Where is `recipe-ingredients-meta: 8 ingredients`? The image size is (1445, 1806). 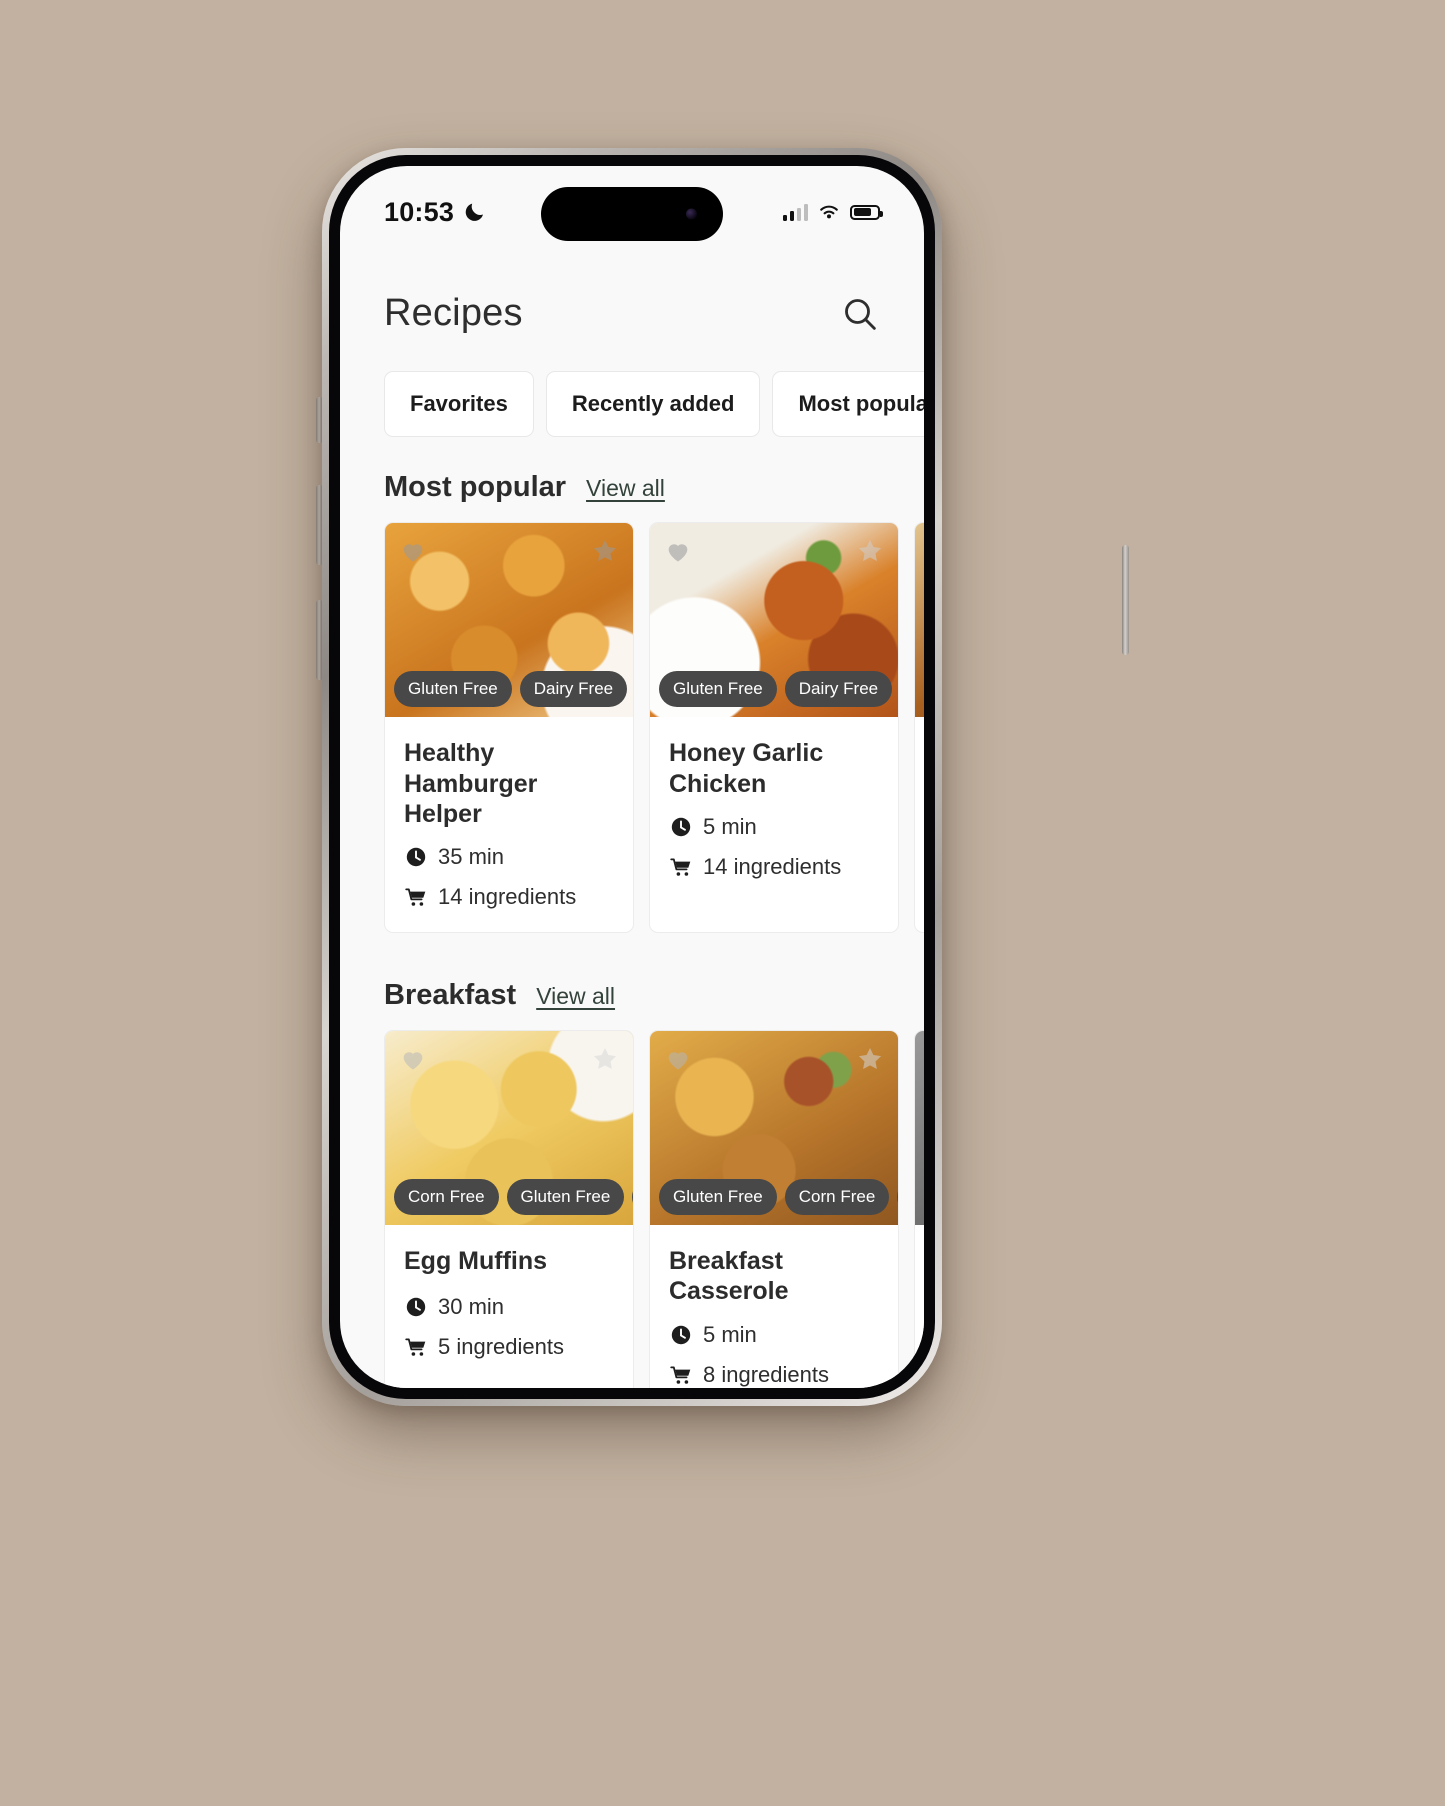
recipe-ingredients-meta: 8 ingredients is located at coordinates (774, 1375).